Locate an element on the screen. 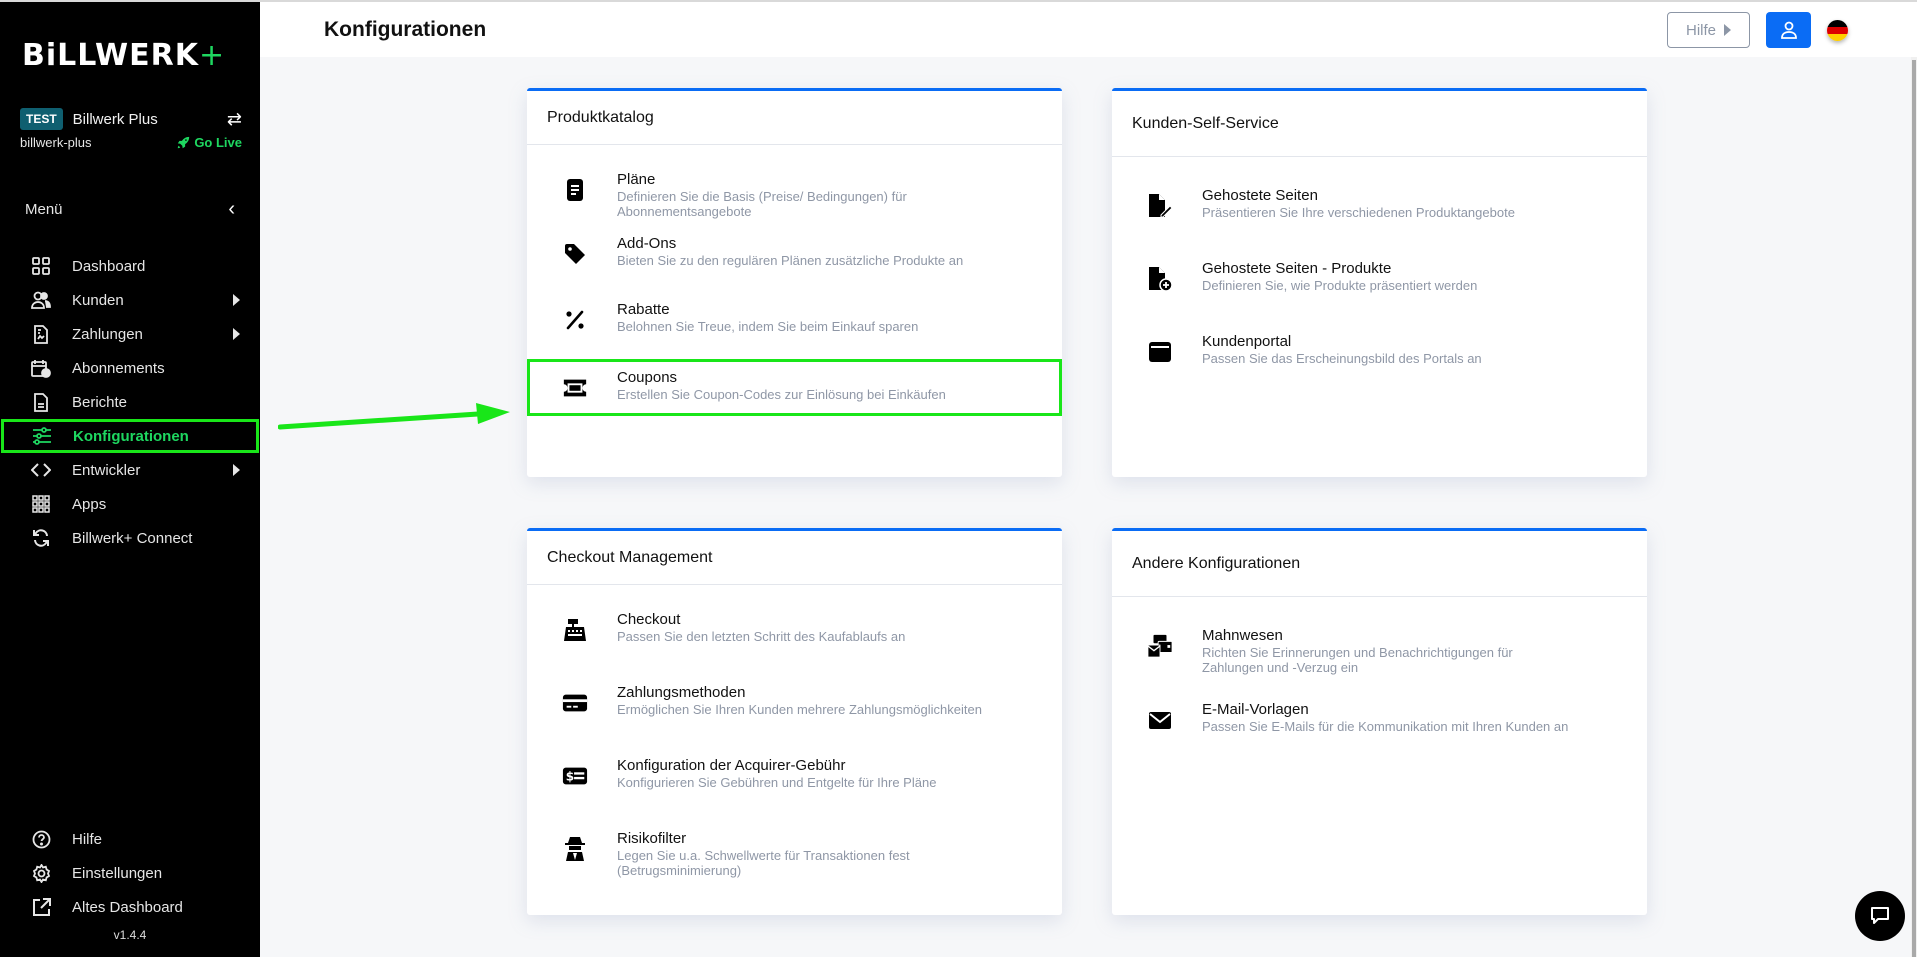  go-live-link: Go Live is located at coordinates (209, 142).